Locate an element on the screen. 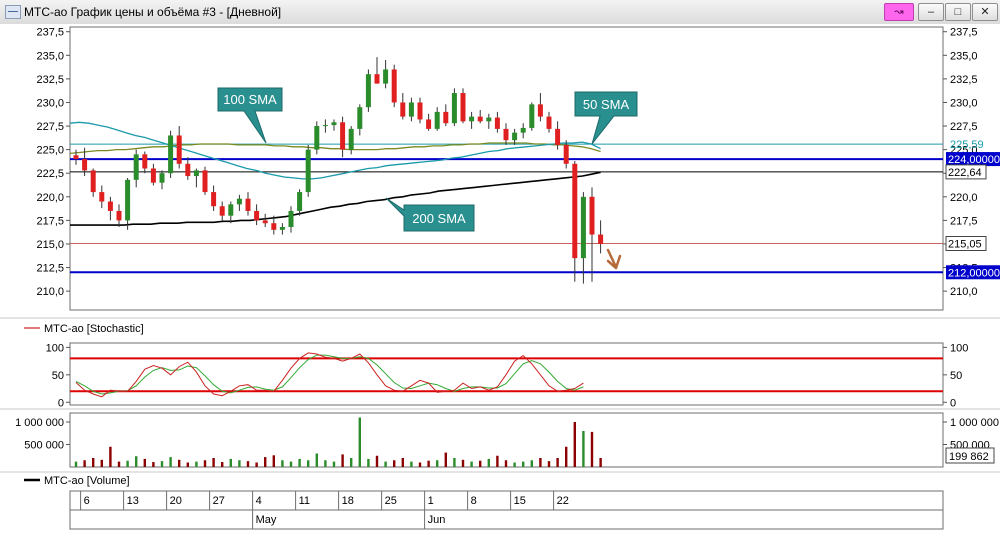 The width and height of the screenshot is (1000, 538). price-tick-label-left: 217,5 is located at coordinates (50, 221).